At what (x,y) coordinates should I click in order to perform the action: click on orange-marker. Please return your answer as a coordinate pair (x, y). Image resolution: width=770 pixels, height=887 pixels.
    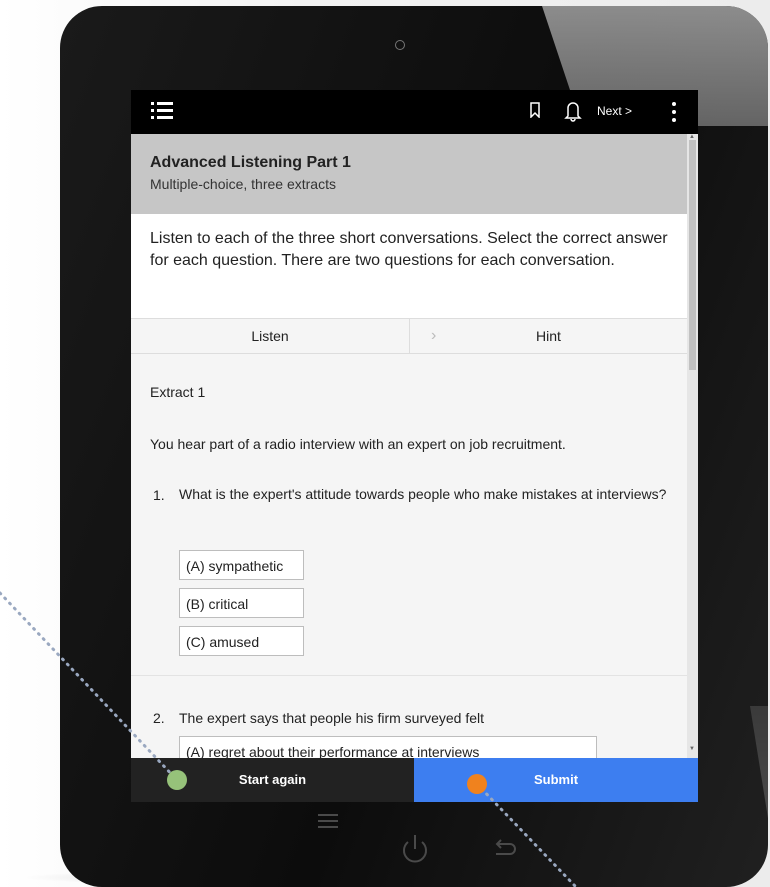
    Looking at the image, I should click on (477, 784).